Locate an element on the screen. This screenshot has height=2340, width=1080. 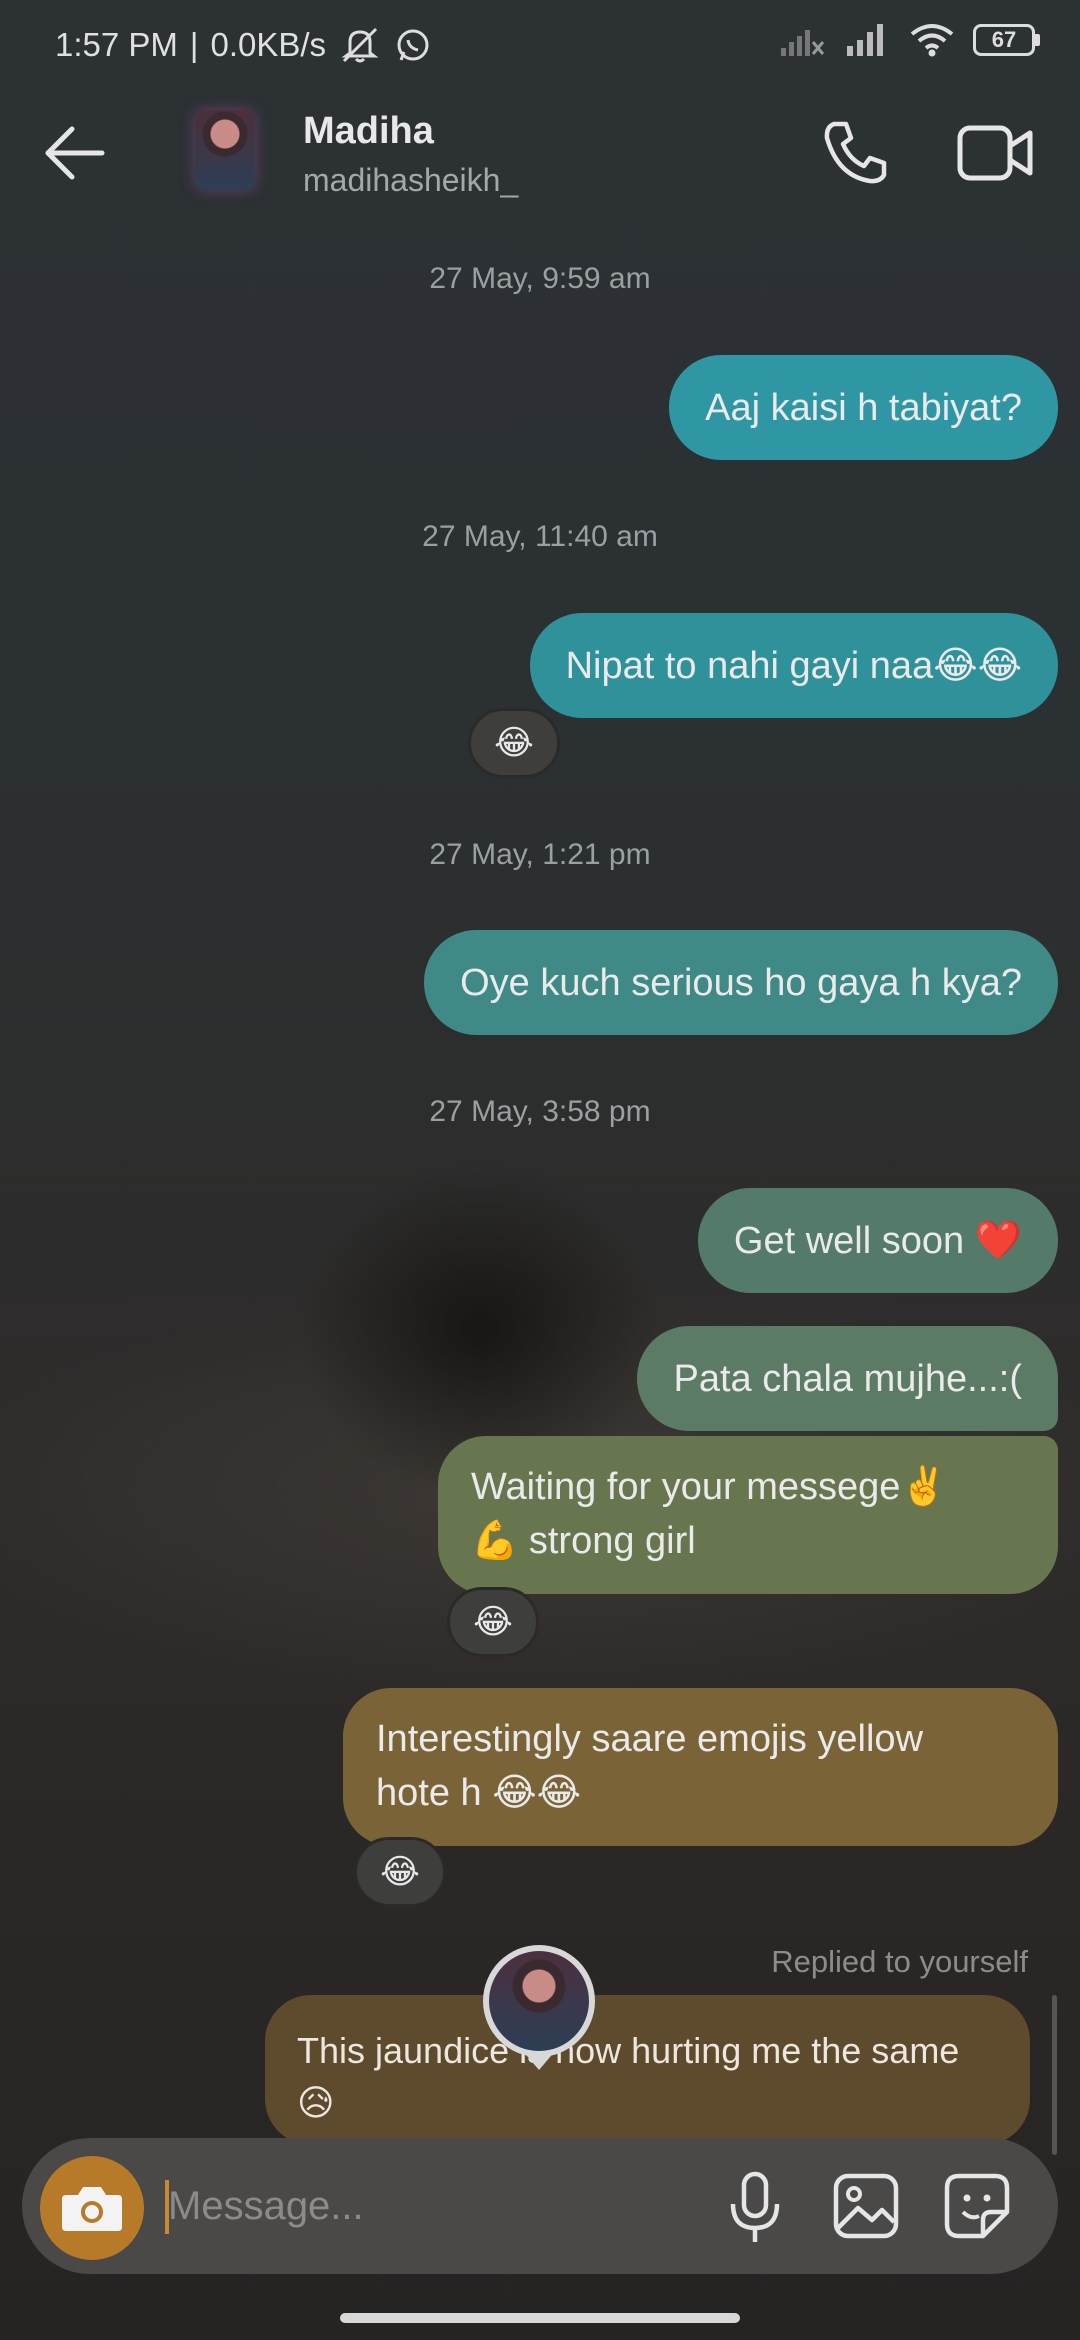
microphone-icon is located at coordinates (755, 2208).